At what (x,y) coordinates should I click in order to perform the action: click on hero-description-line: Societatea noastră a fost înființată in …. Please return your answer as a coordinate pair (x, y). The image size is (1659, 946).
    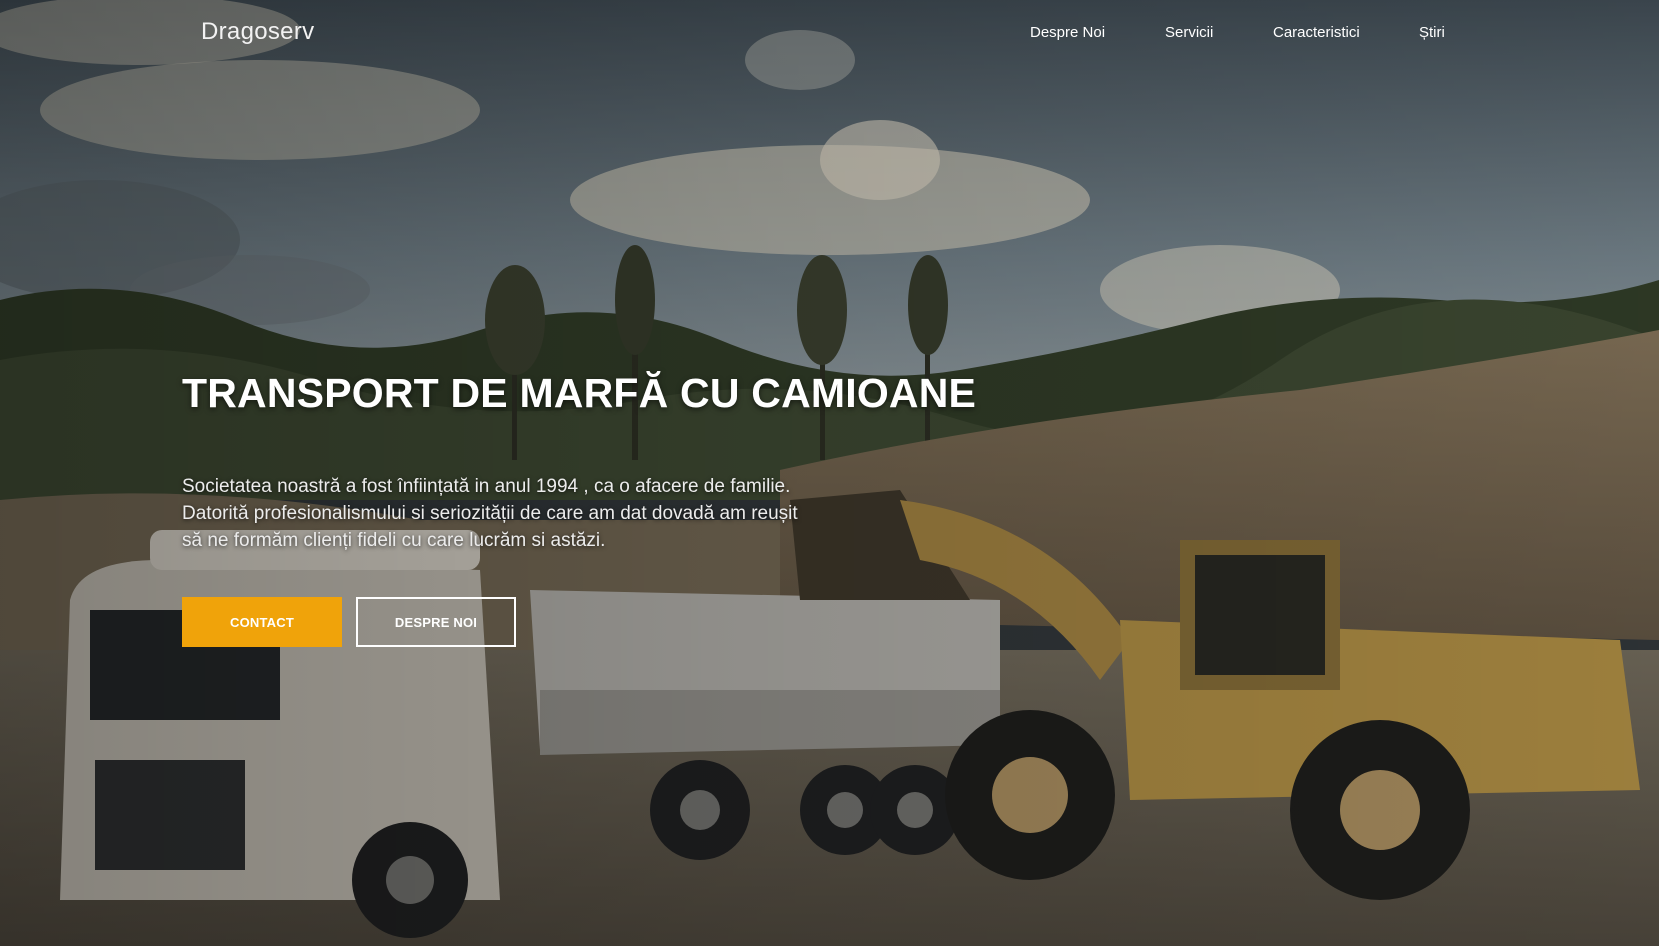
    Looking at the image, I should click on (486, 486).